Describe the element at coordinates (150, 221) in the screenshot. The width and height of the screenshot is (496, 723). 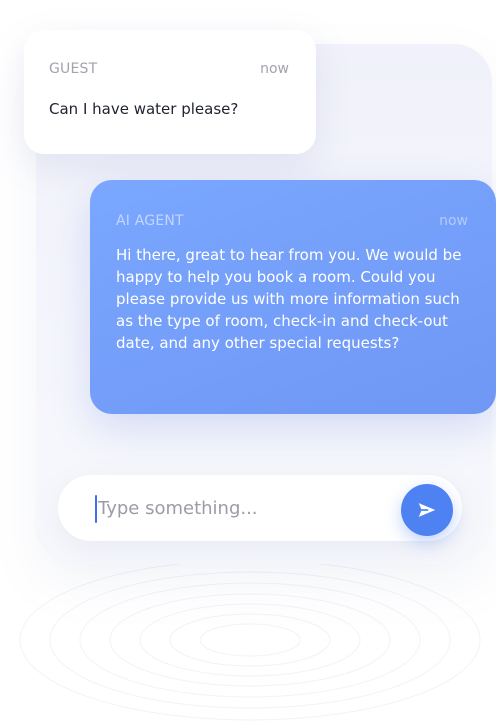
I see `agent-sender-label: AI AGENT` at that location.